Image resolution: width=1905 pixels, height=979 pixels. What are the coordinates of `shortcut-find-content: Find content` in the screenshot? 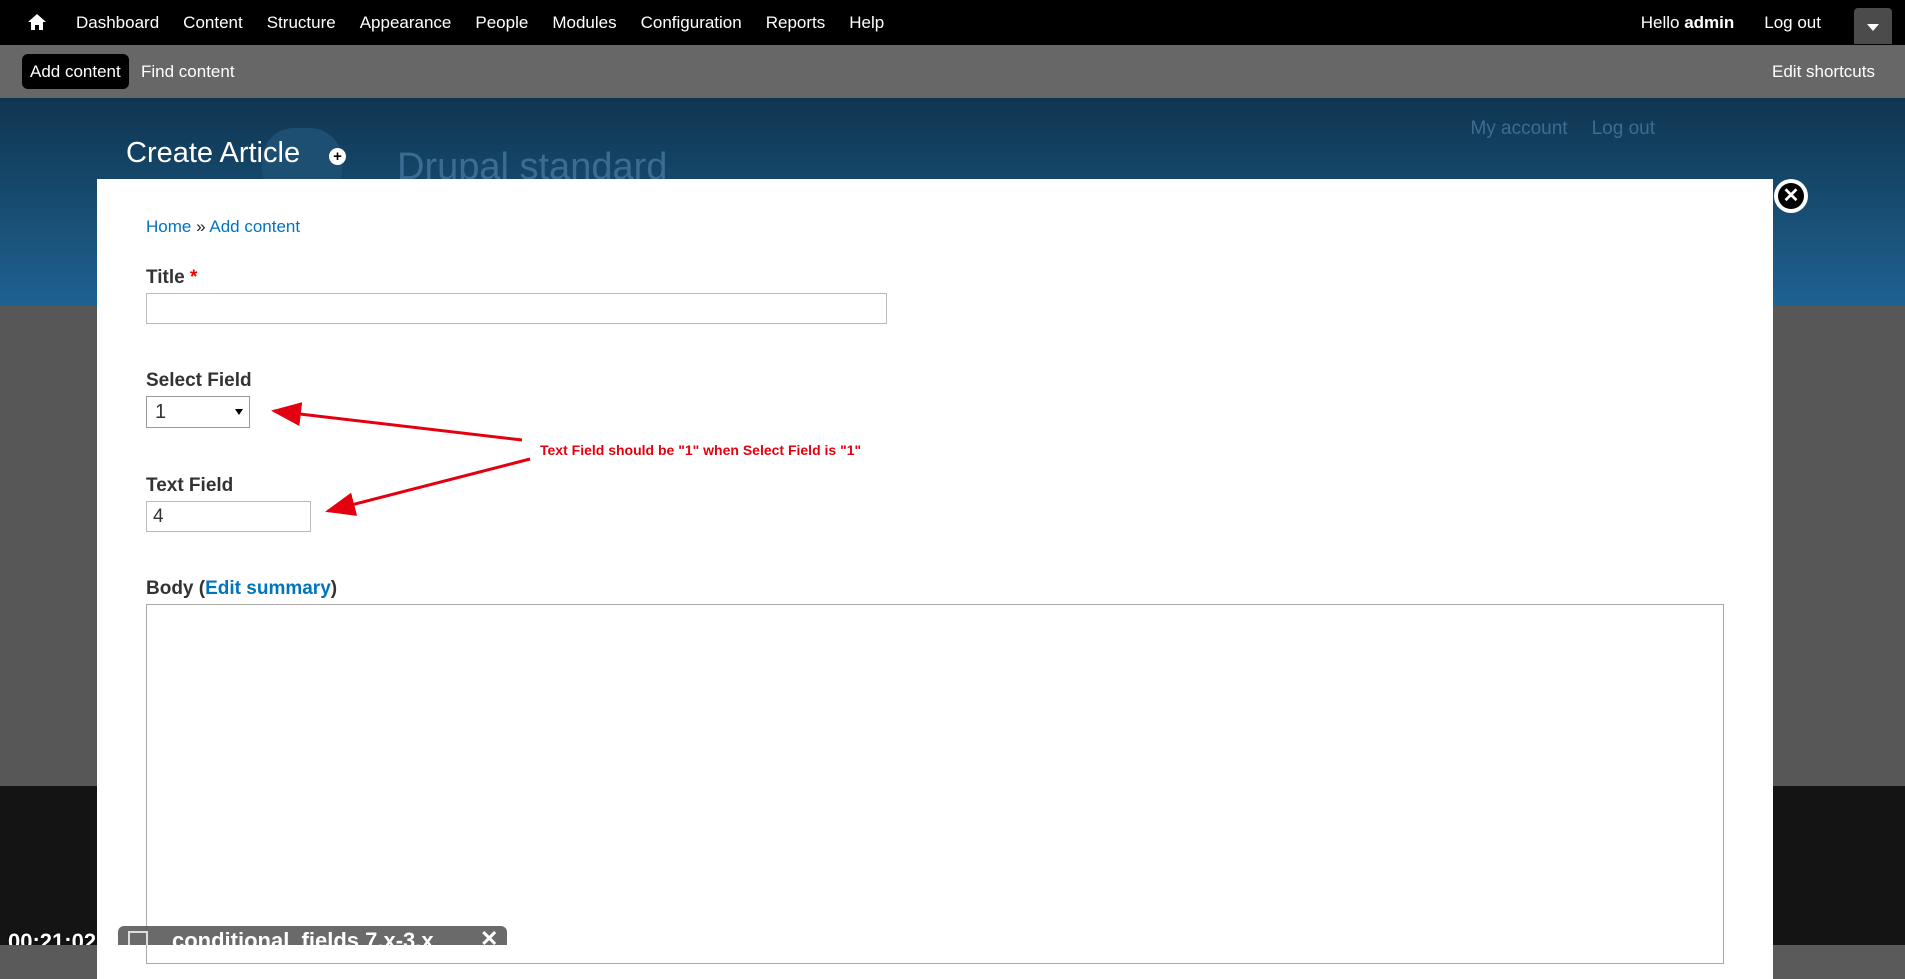 It's located at (188, 71).